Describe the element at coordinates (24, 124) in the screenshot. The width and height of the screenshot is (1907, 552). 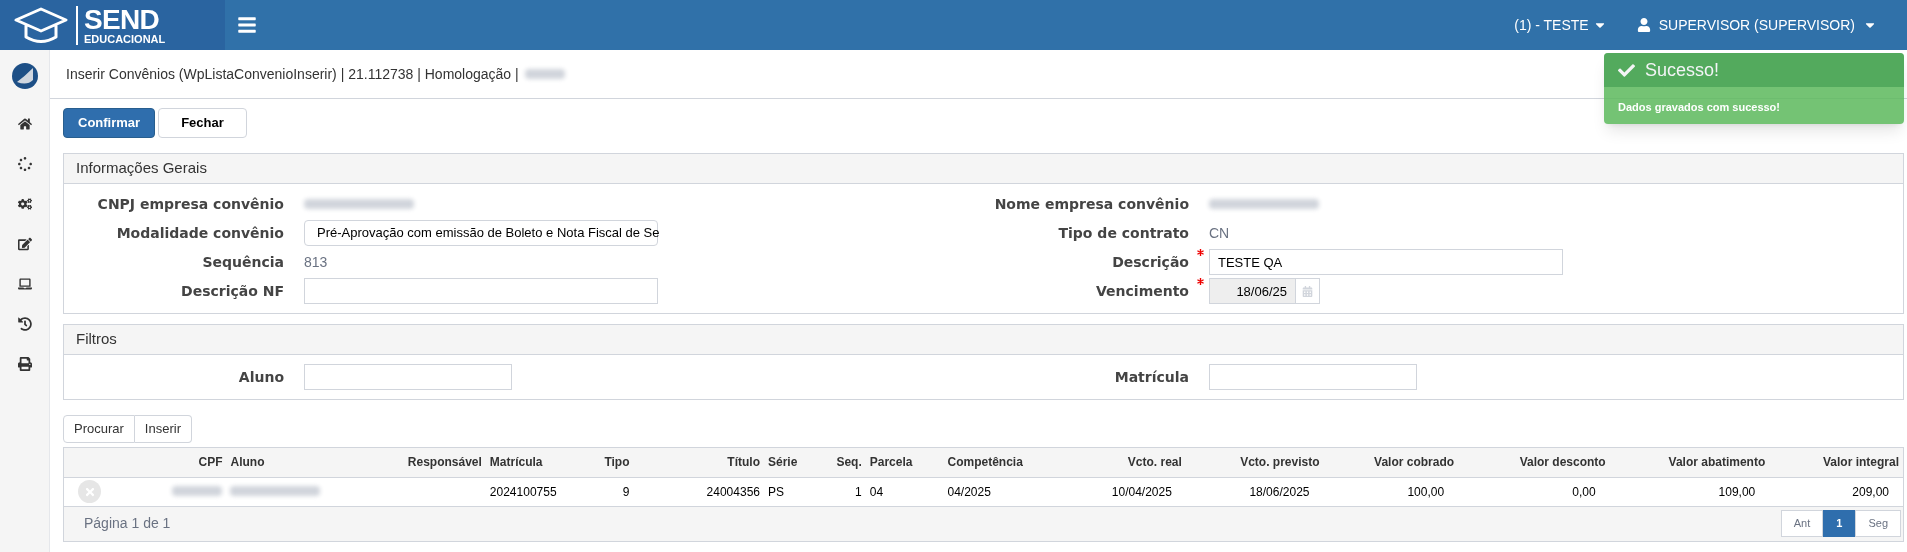
I see `home-icon` at that location.